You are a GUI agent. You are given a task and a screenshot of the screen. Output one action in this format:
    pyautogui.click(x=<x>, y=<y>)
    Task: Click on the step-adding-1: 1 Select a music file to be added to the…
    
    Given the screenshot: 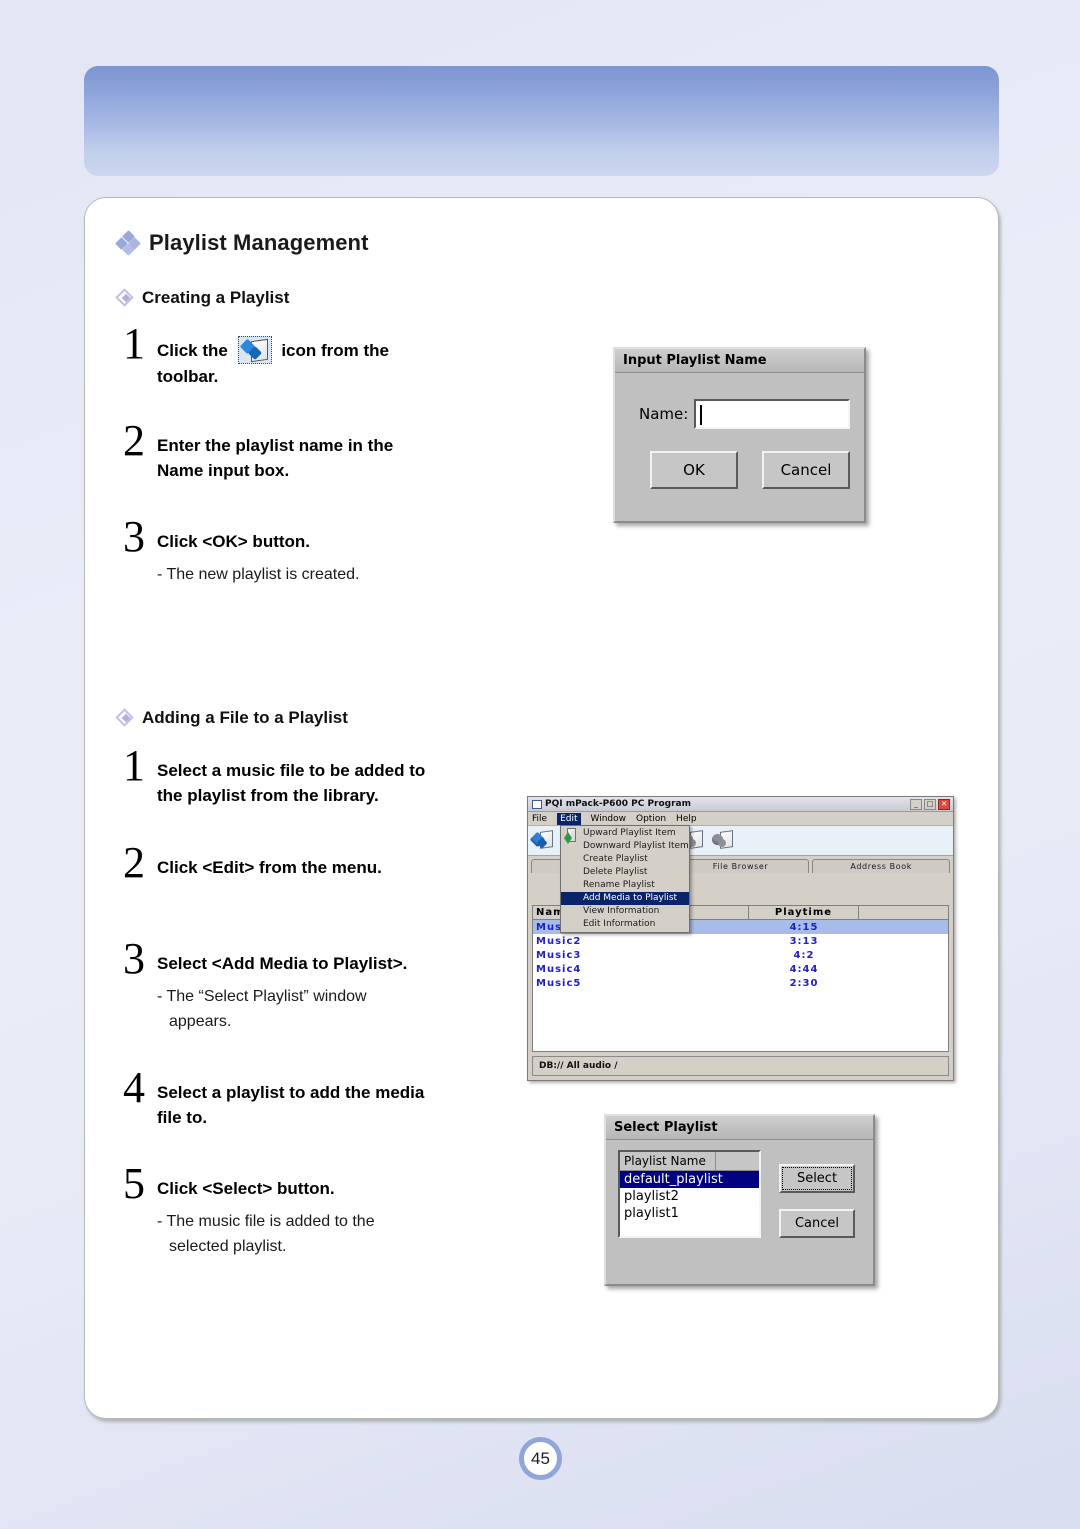 What is the action you would take?
    pyautogui.click(x=338, y=774)
    